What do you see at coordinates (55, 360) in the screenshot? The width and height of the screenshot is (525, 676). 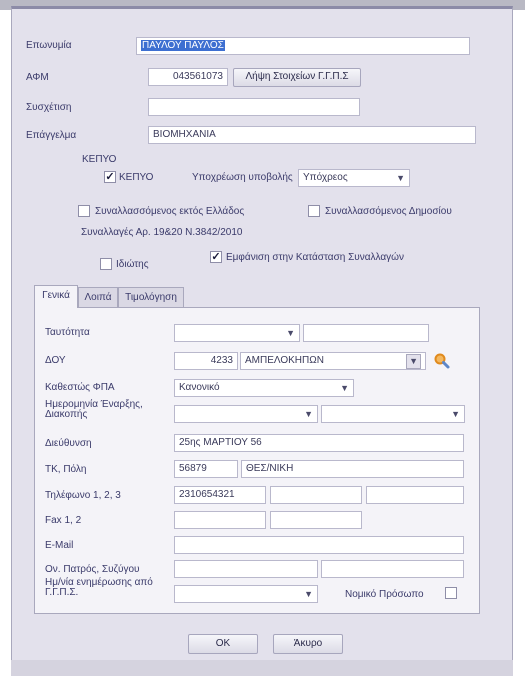 I see `doy-label: ΔΟΥ` at bounding box center [55, 360].